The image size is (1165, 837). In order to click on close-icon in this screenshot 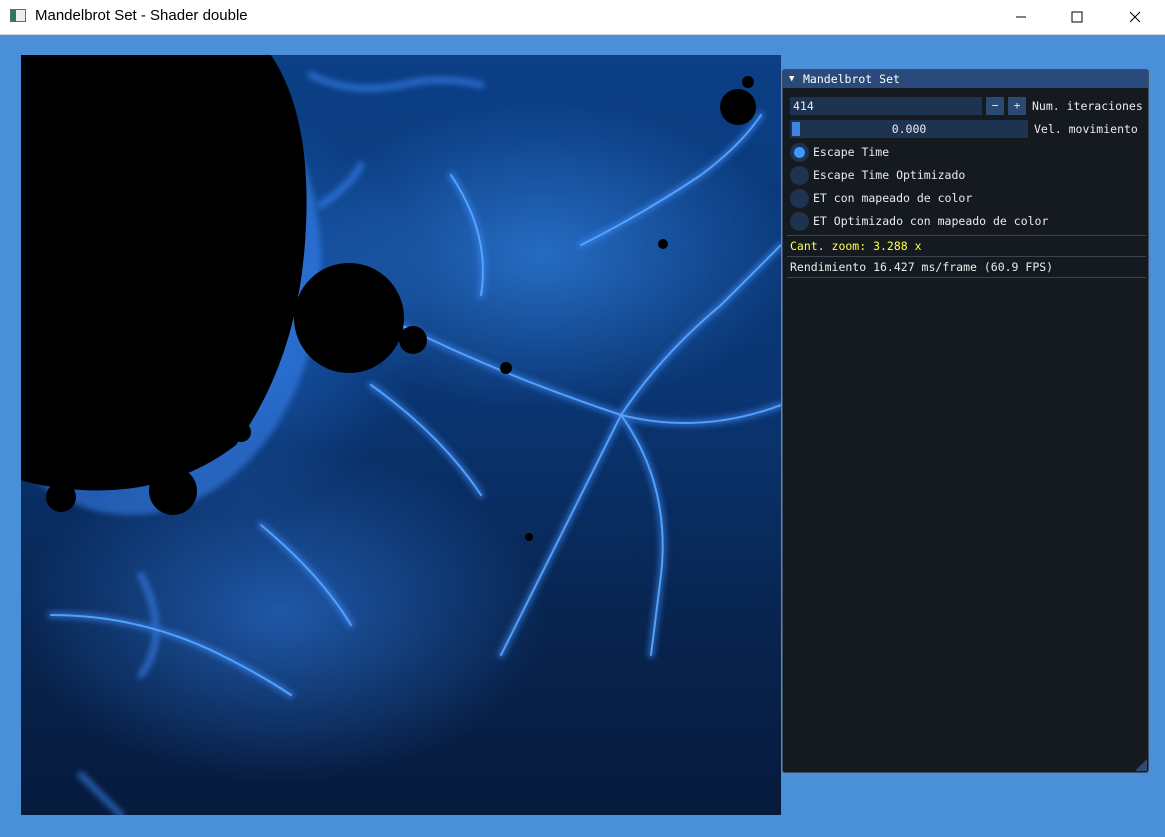, I will do `click(1135, 17)`.